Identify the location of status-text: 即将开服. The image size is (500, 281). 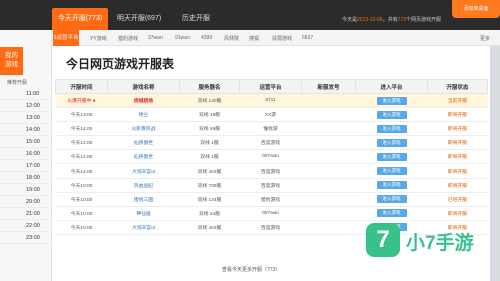
(457, 214).